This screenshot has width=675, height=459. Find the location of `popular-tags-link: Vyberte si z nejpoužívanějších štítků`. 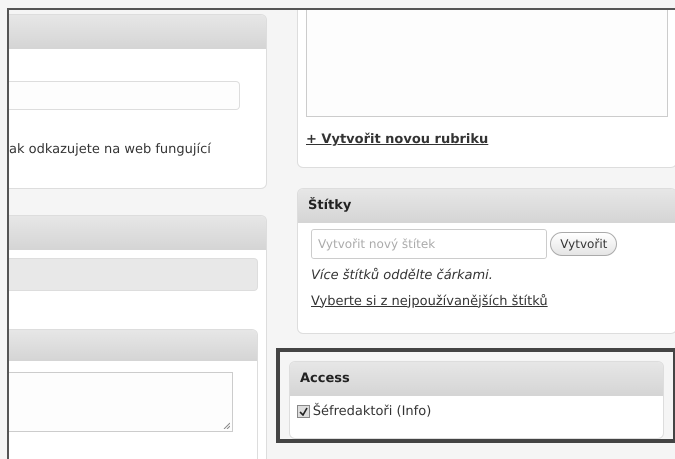

popular-tags-link: Vyberte si z nejpoužívanějších štítků is located at coordinates (429, 301).